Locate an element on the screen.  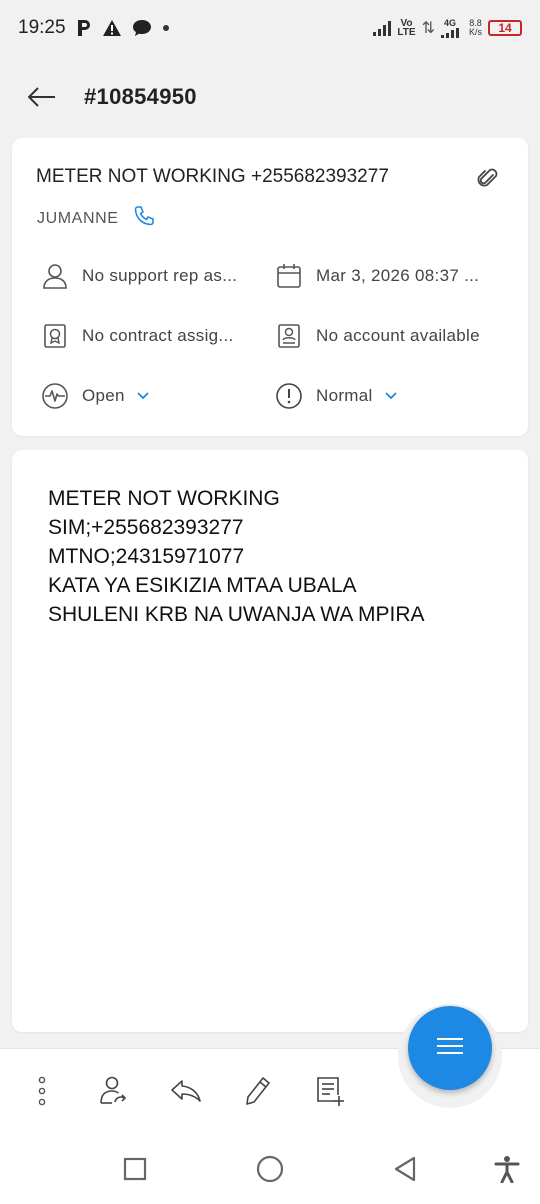
priority-dropdown: Normal is located at coordinates (334, 396).